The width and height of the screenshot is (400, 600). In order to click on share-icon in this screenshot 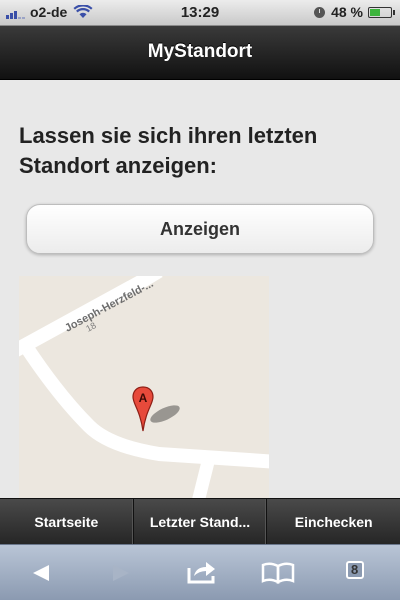, I will do `click(202, 572)`.